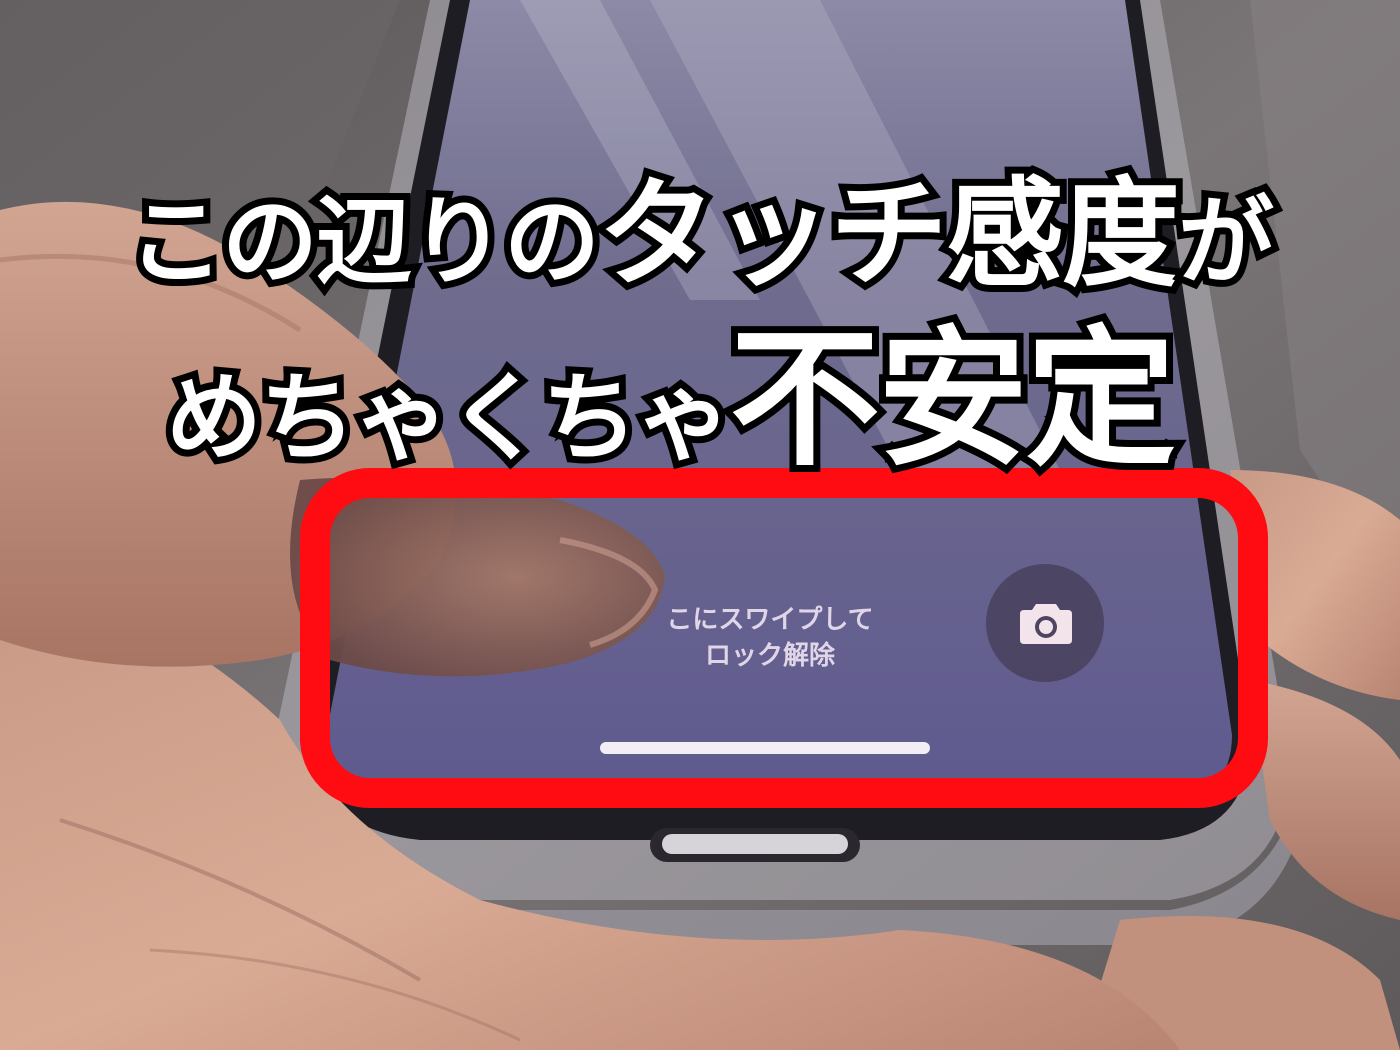  What do you see at coordinates (953, 400) in the screenshot?
I see `caption-line2-part2: 不安定` at bounding box center [953, 400].